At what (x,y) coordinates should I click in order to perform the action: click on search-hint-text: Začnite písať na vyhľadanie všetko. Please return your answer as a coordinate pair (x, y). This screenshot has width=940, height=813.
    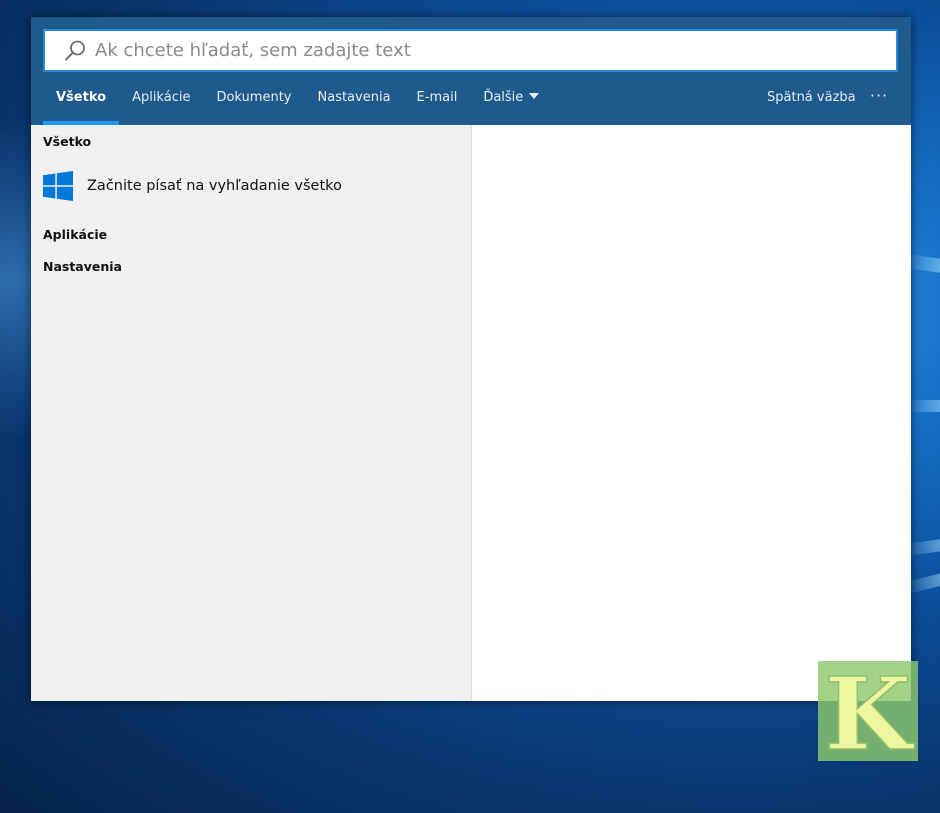
    Looking at the image, I should click on (214, 186).